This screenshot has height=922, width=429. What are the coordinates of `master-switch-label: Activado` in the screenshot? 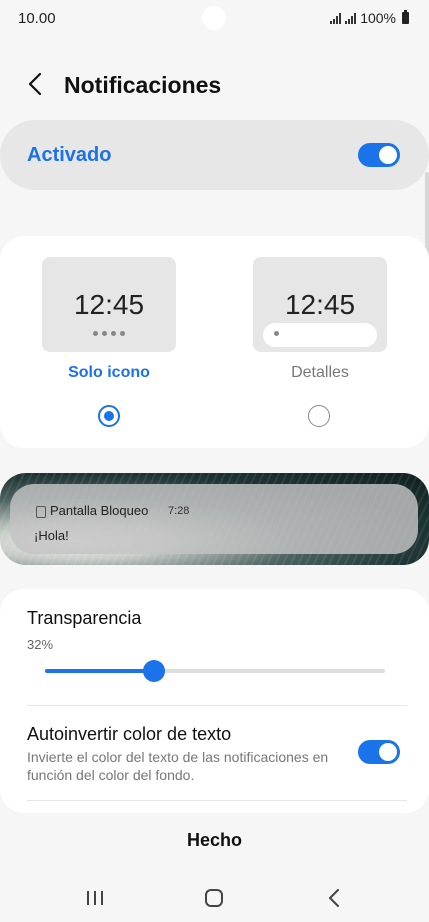 It's located at (69, 155).